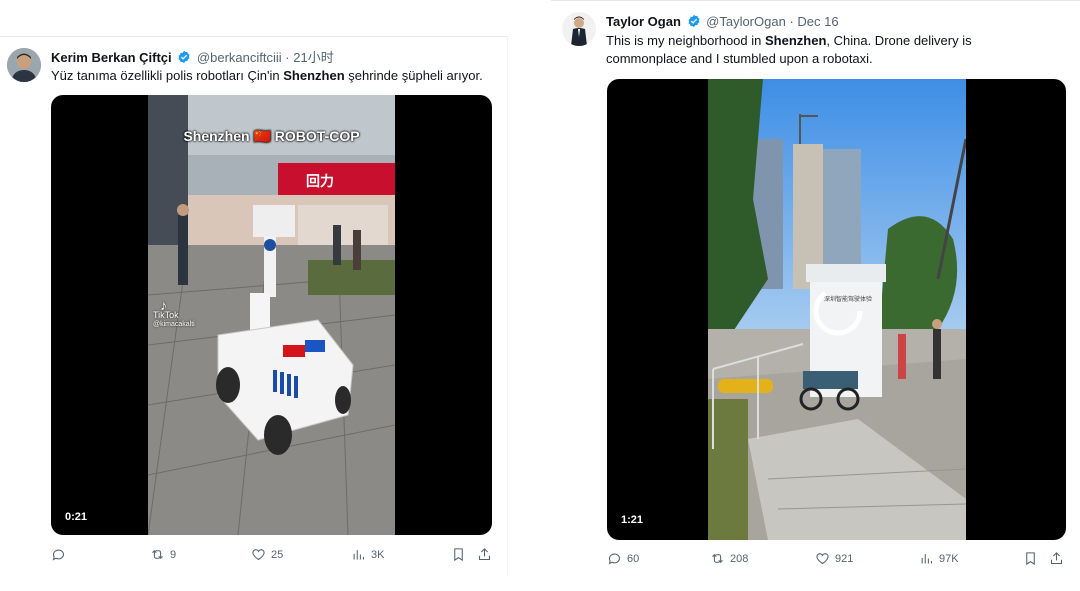  What do you see at coordinates (163, 305) in the screenshot?
I see `tiktok-icon: ♪` at bounding box center [163, 305].